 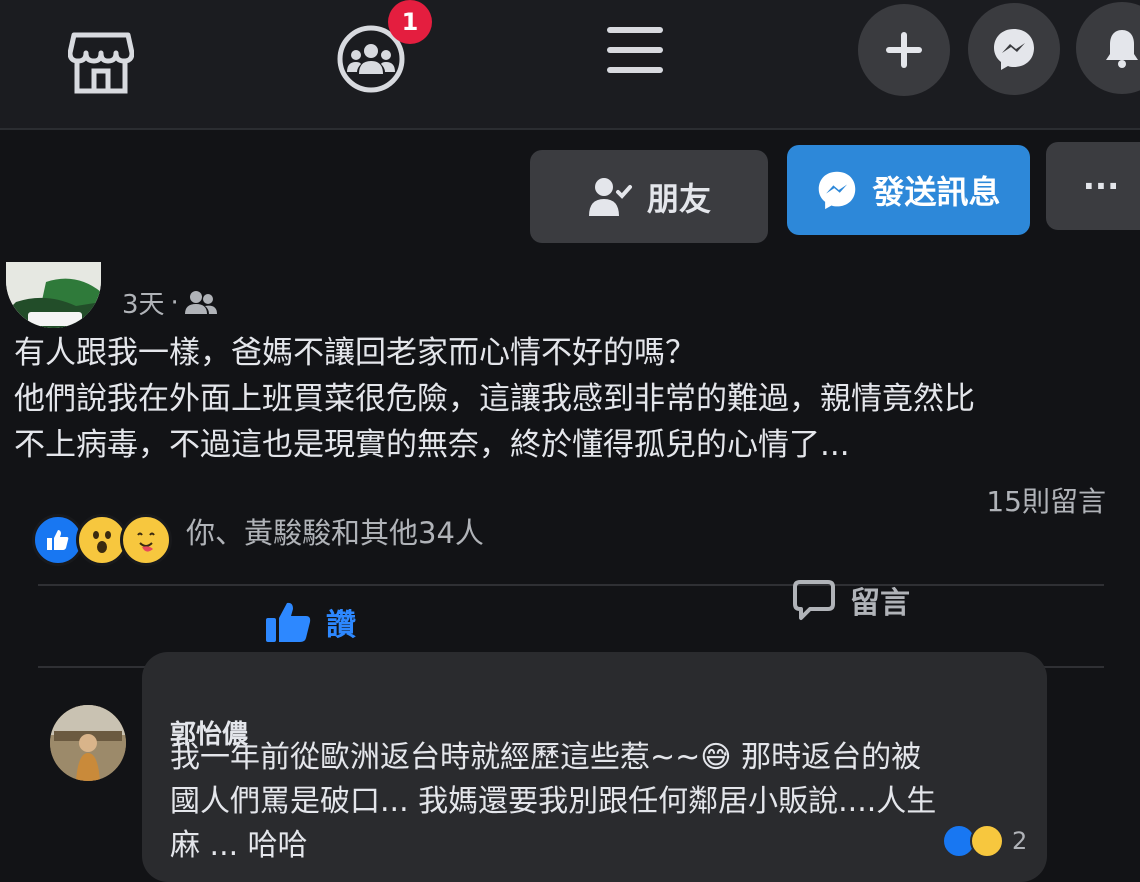 I want to click on messenger-button, so click(x=1014, y=49).